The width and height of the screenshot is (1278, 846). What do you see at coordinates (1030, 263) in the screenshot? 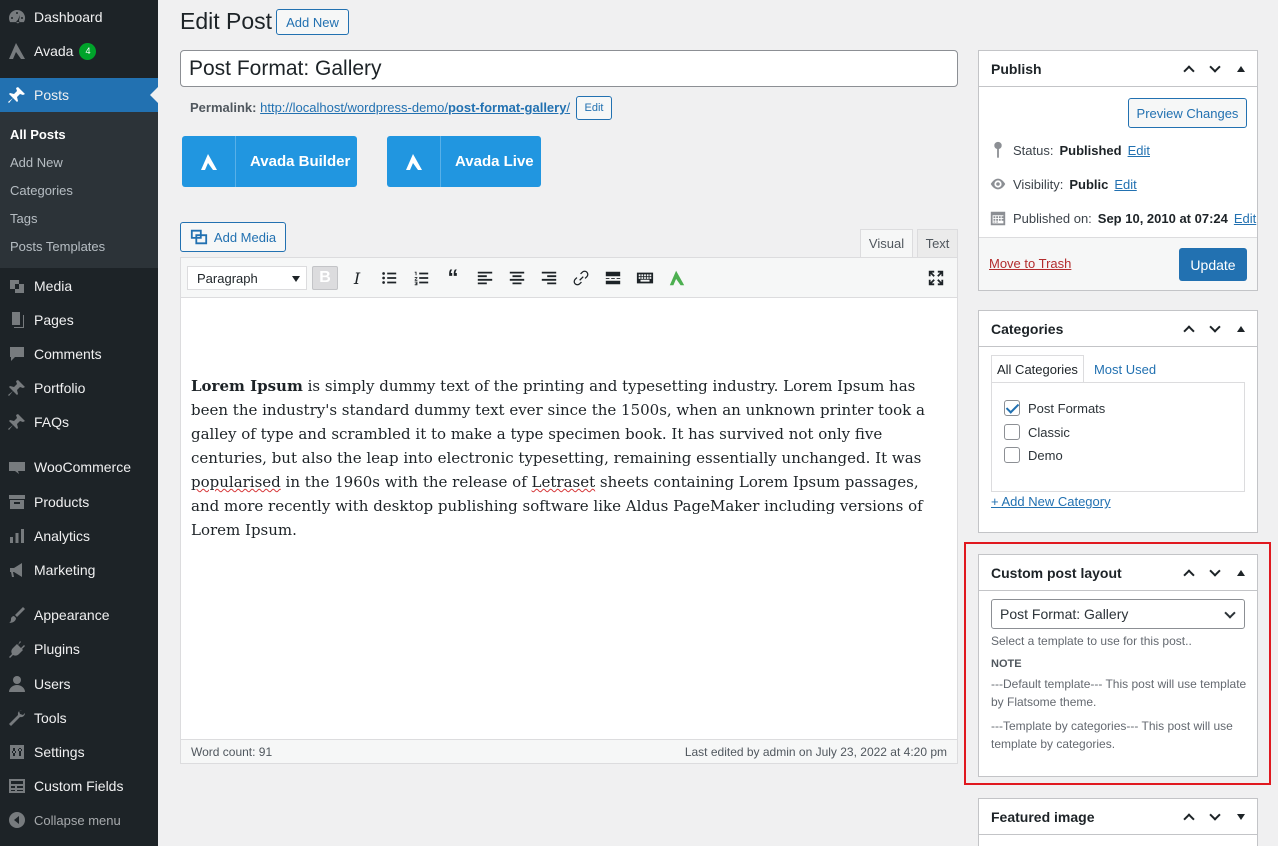
I see `move-to-trash-link: Move to Trash` at bounding box center [1030, 263].